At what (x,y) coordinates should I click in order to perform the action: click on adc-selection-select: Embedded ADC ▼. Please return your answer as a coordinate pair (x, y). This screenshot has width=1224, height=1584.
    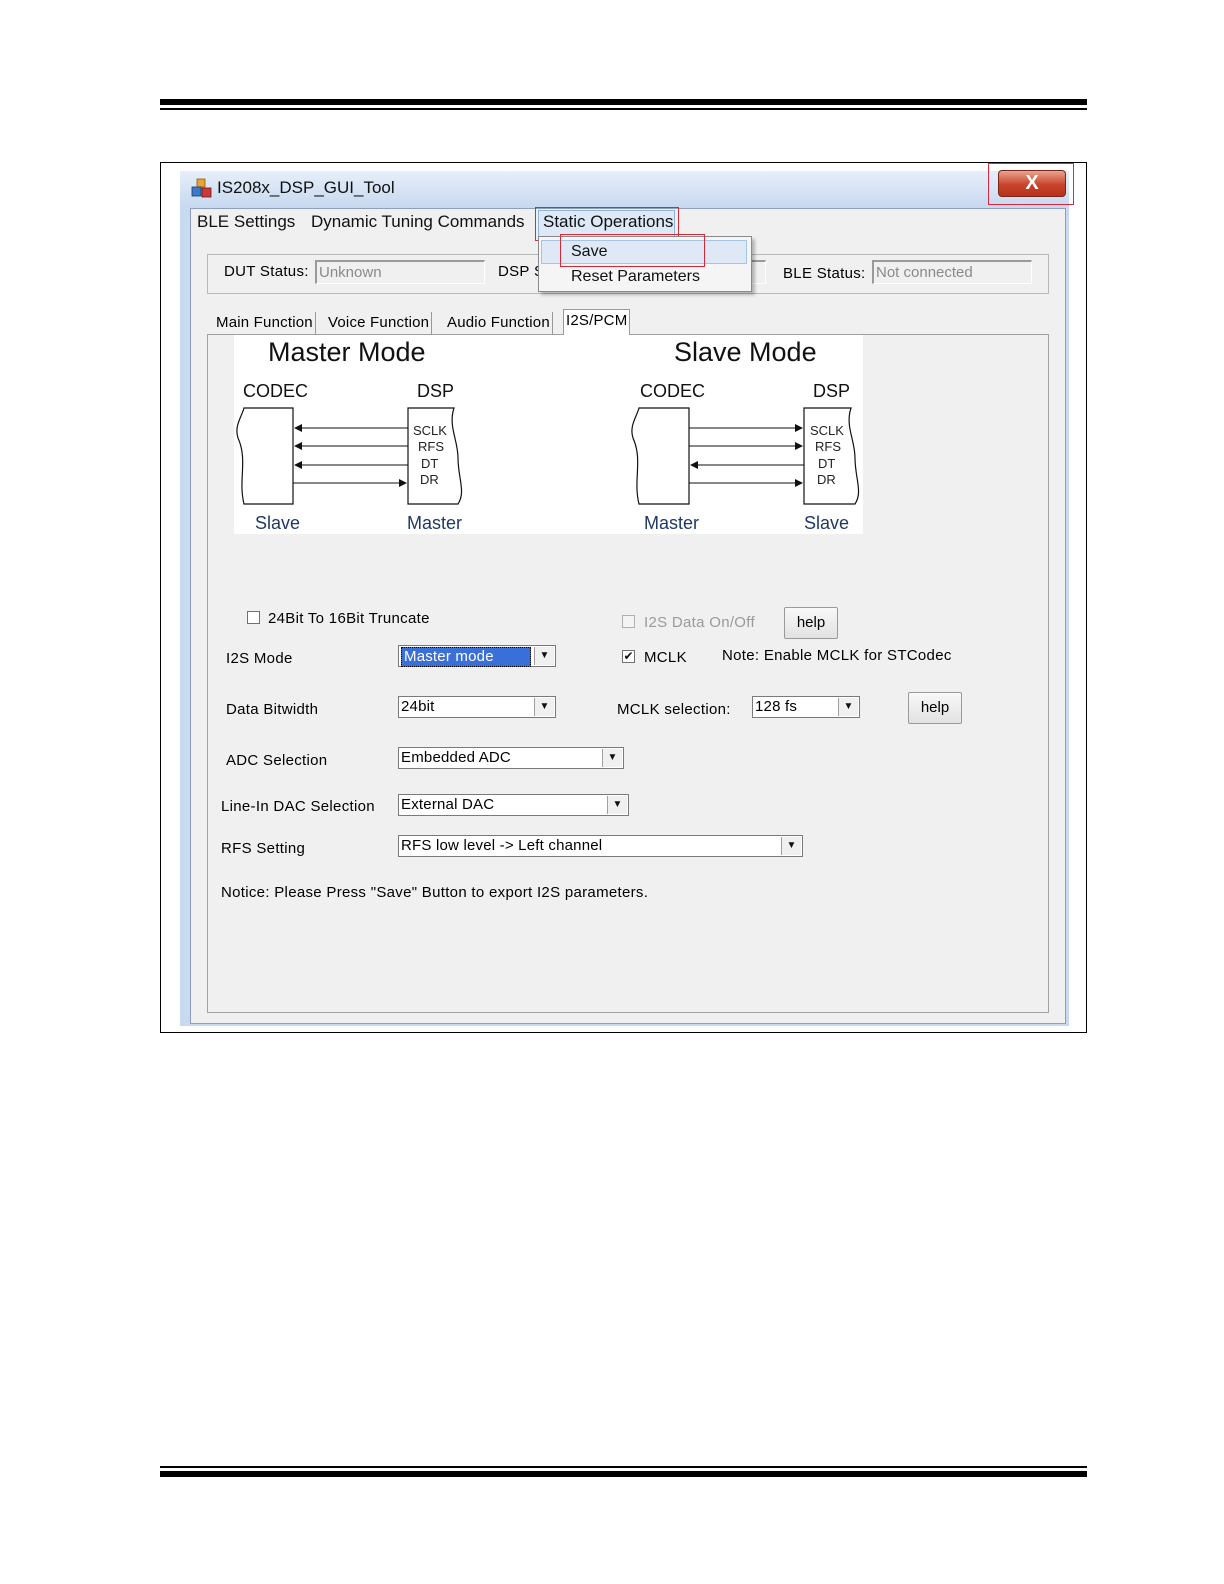
    Looking at the image, I should click on (511, 758).